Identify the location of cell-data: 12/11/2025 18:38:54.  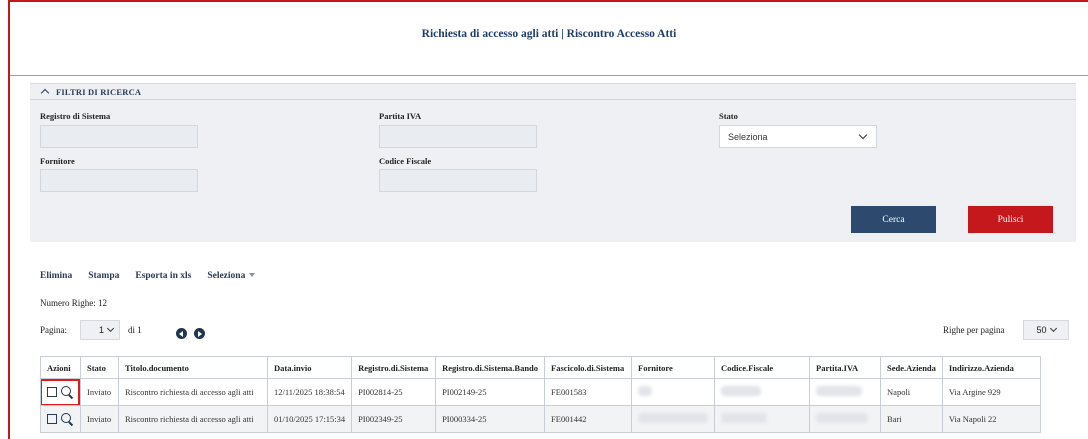
(309, 392).